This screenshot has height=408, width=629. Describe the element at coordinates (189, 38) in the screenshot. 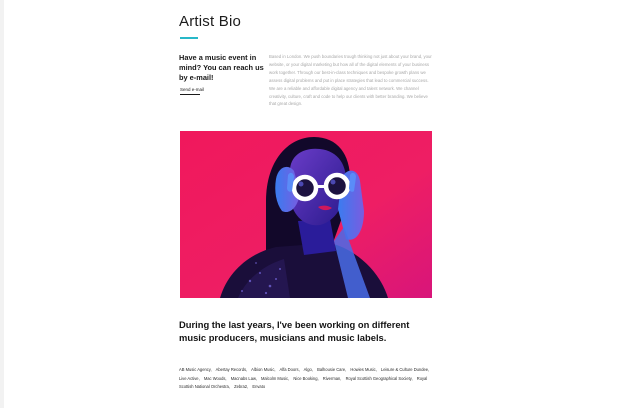

I see `title-underline` at that location.